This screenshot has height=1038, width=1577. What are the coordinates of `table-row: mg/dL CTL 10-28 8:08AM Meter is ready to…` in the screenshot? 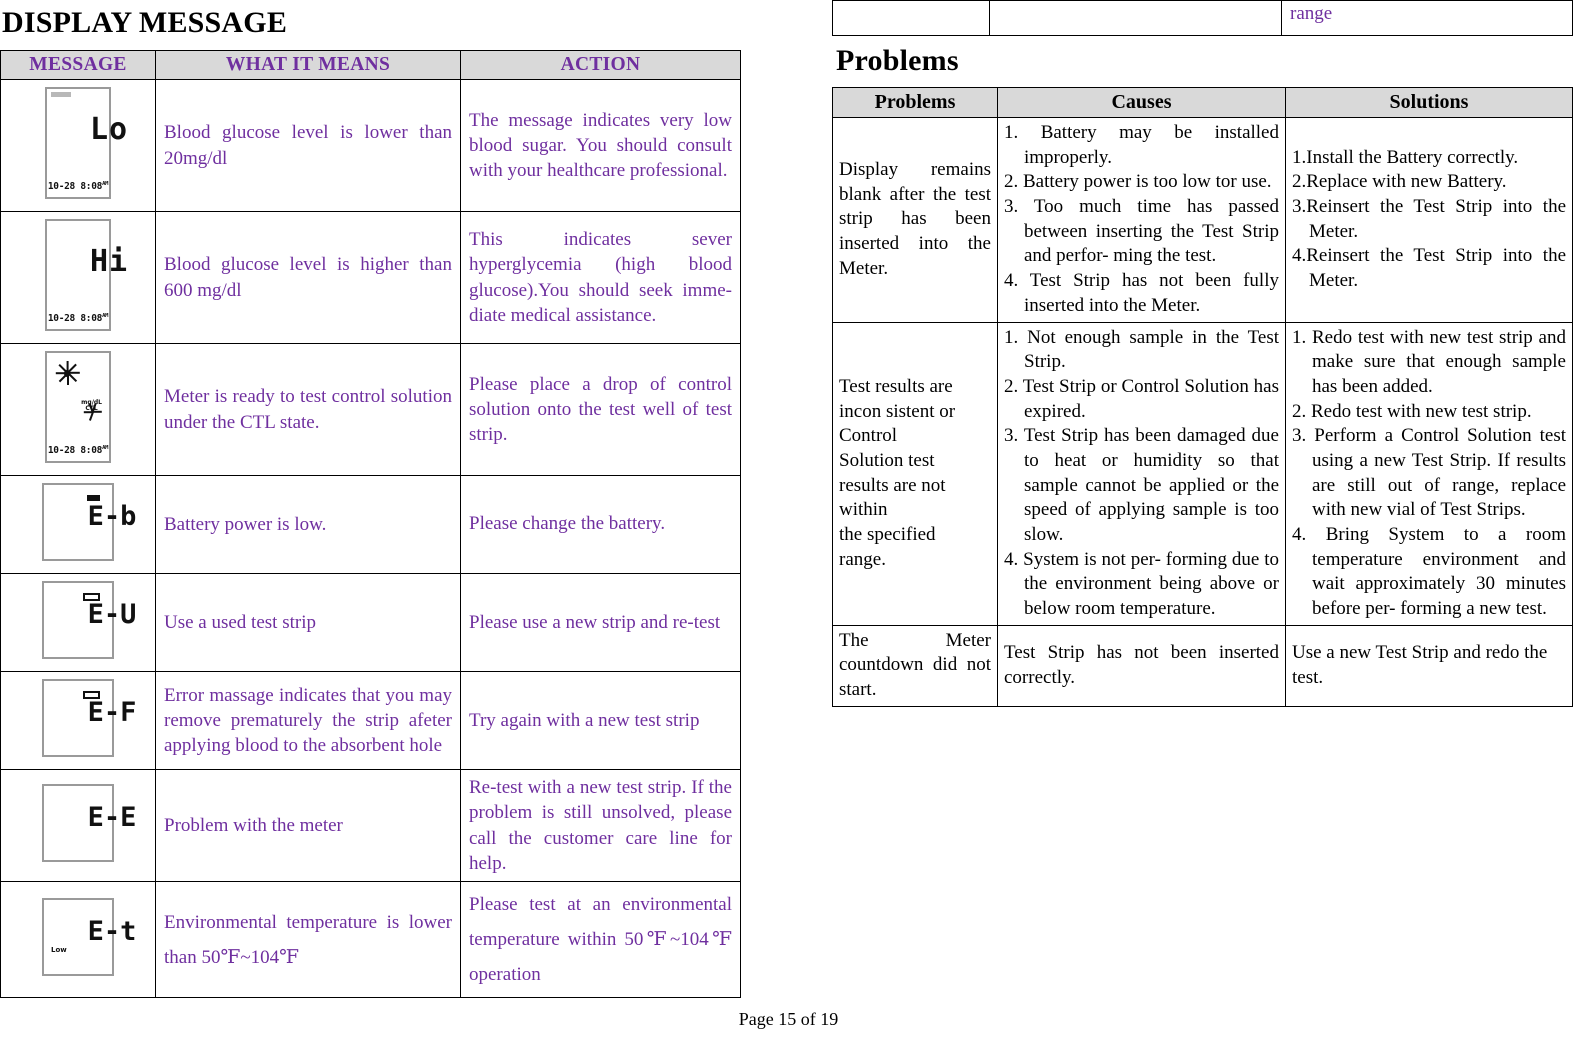 It's located at (370, 409).